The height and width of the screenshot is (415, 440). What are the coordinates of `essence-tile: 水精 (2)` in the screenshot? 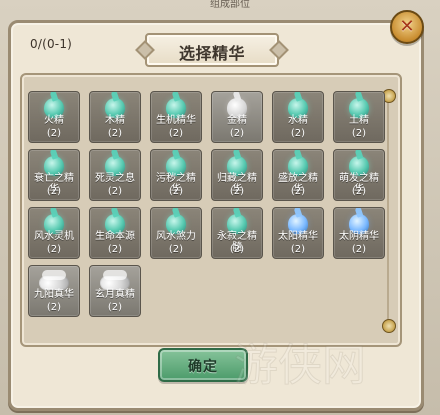 It's located at (298, 117).